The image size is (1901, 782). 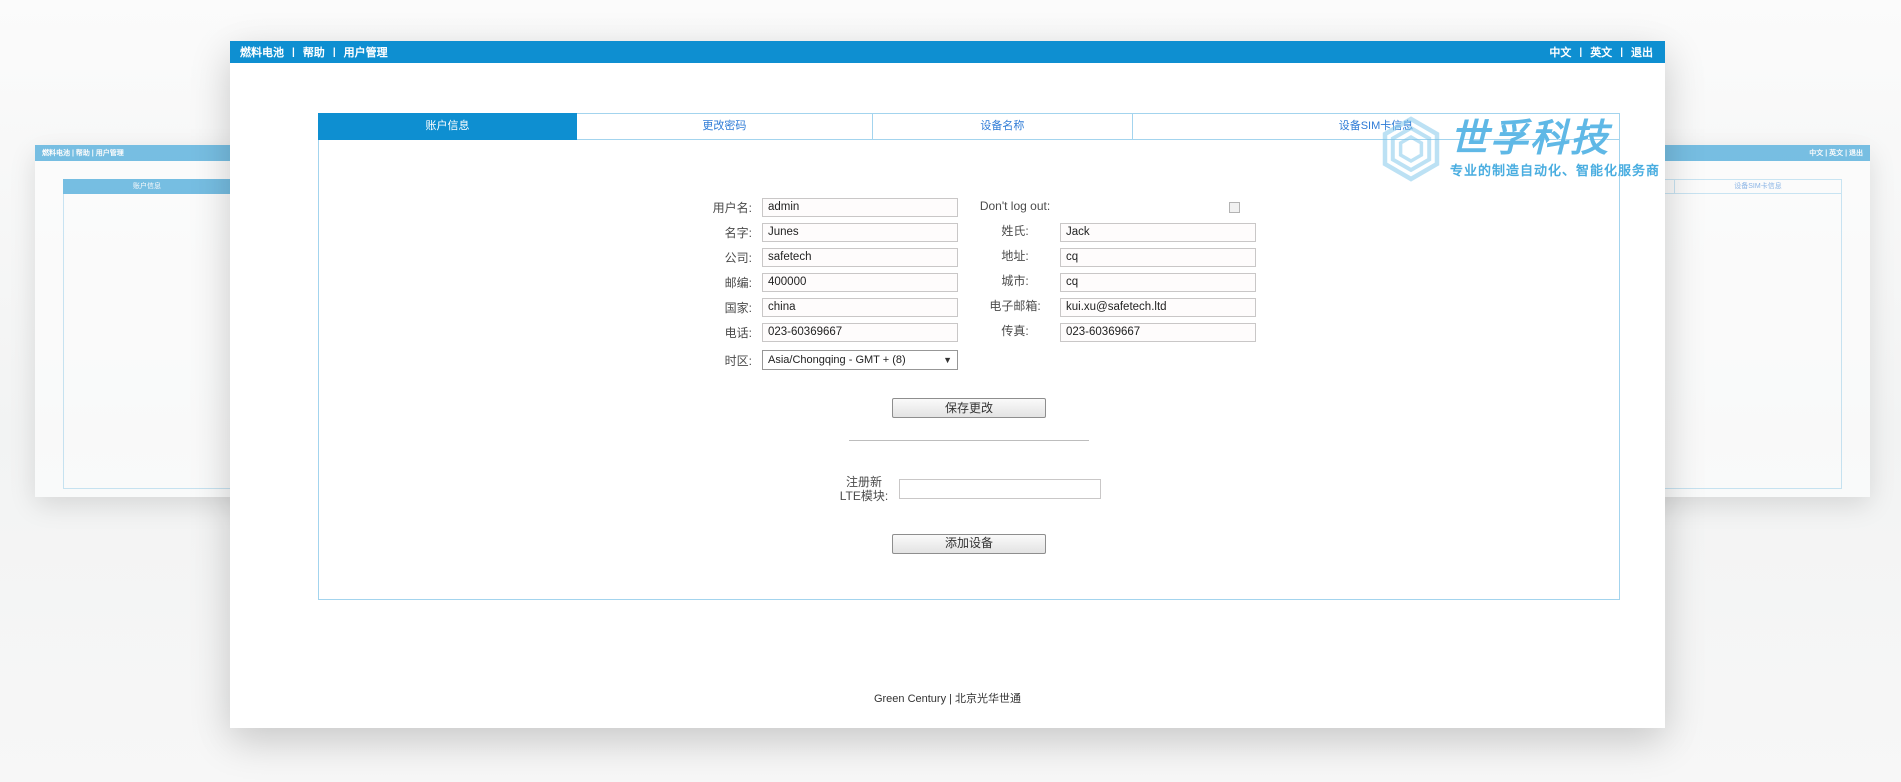 What do you see at coordinates (738, 282) in the screenshot?
I see `zip-label: 邮编:` at bounding box center [738, 282].